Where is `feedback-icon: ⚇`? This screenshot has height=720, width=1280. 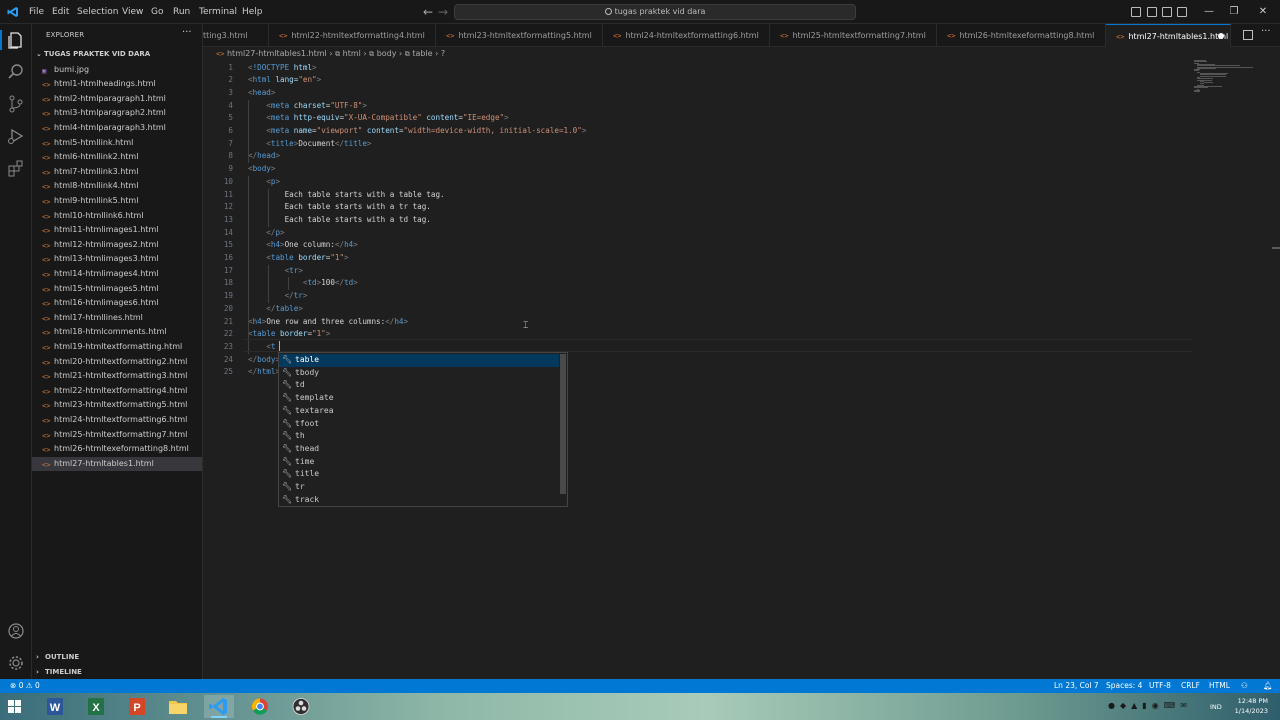 feedback-icon: ⚇ is located at coordinates (1244, 686).